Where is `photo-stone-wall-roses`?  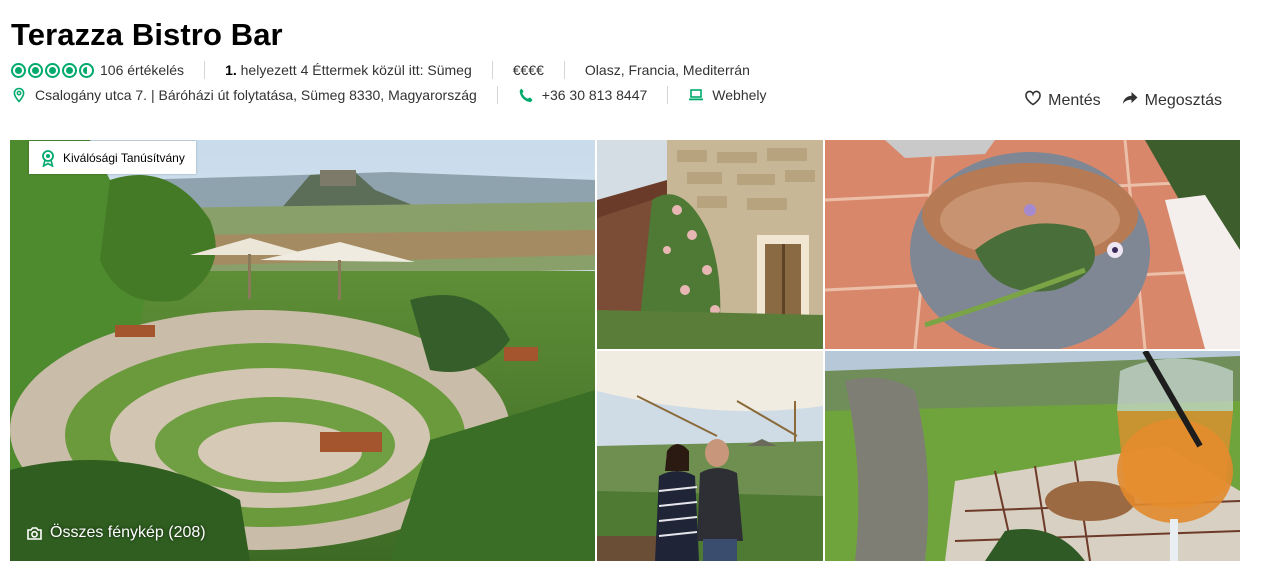 photo-stone-wall-roses is located at coordinates (710, 244).